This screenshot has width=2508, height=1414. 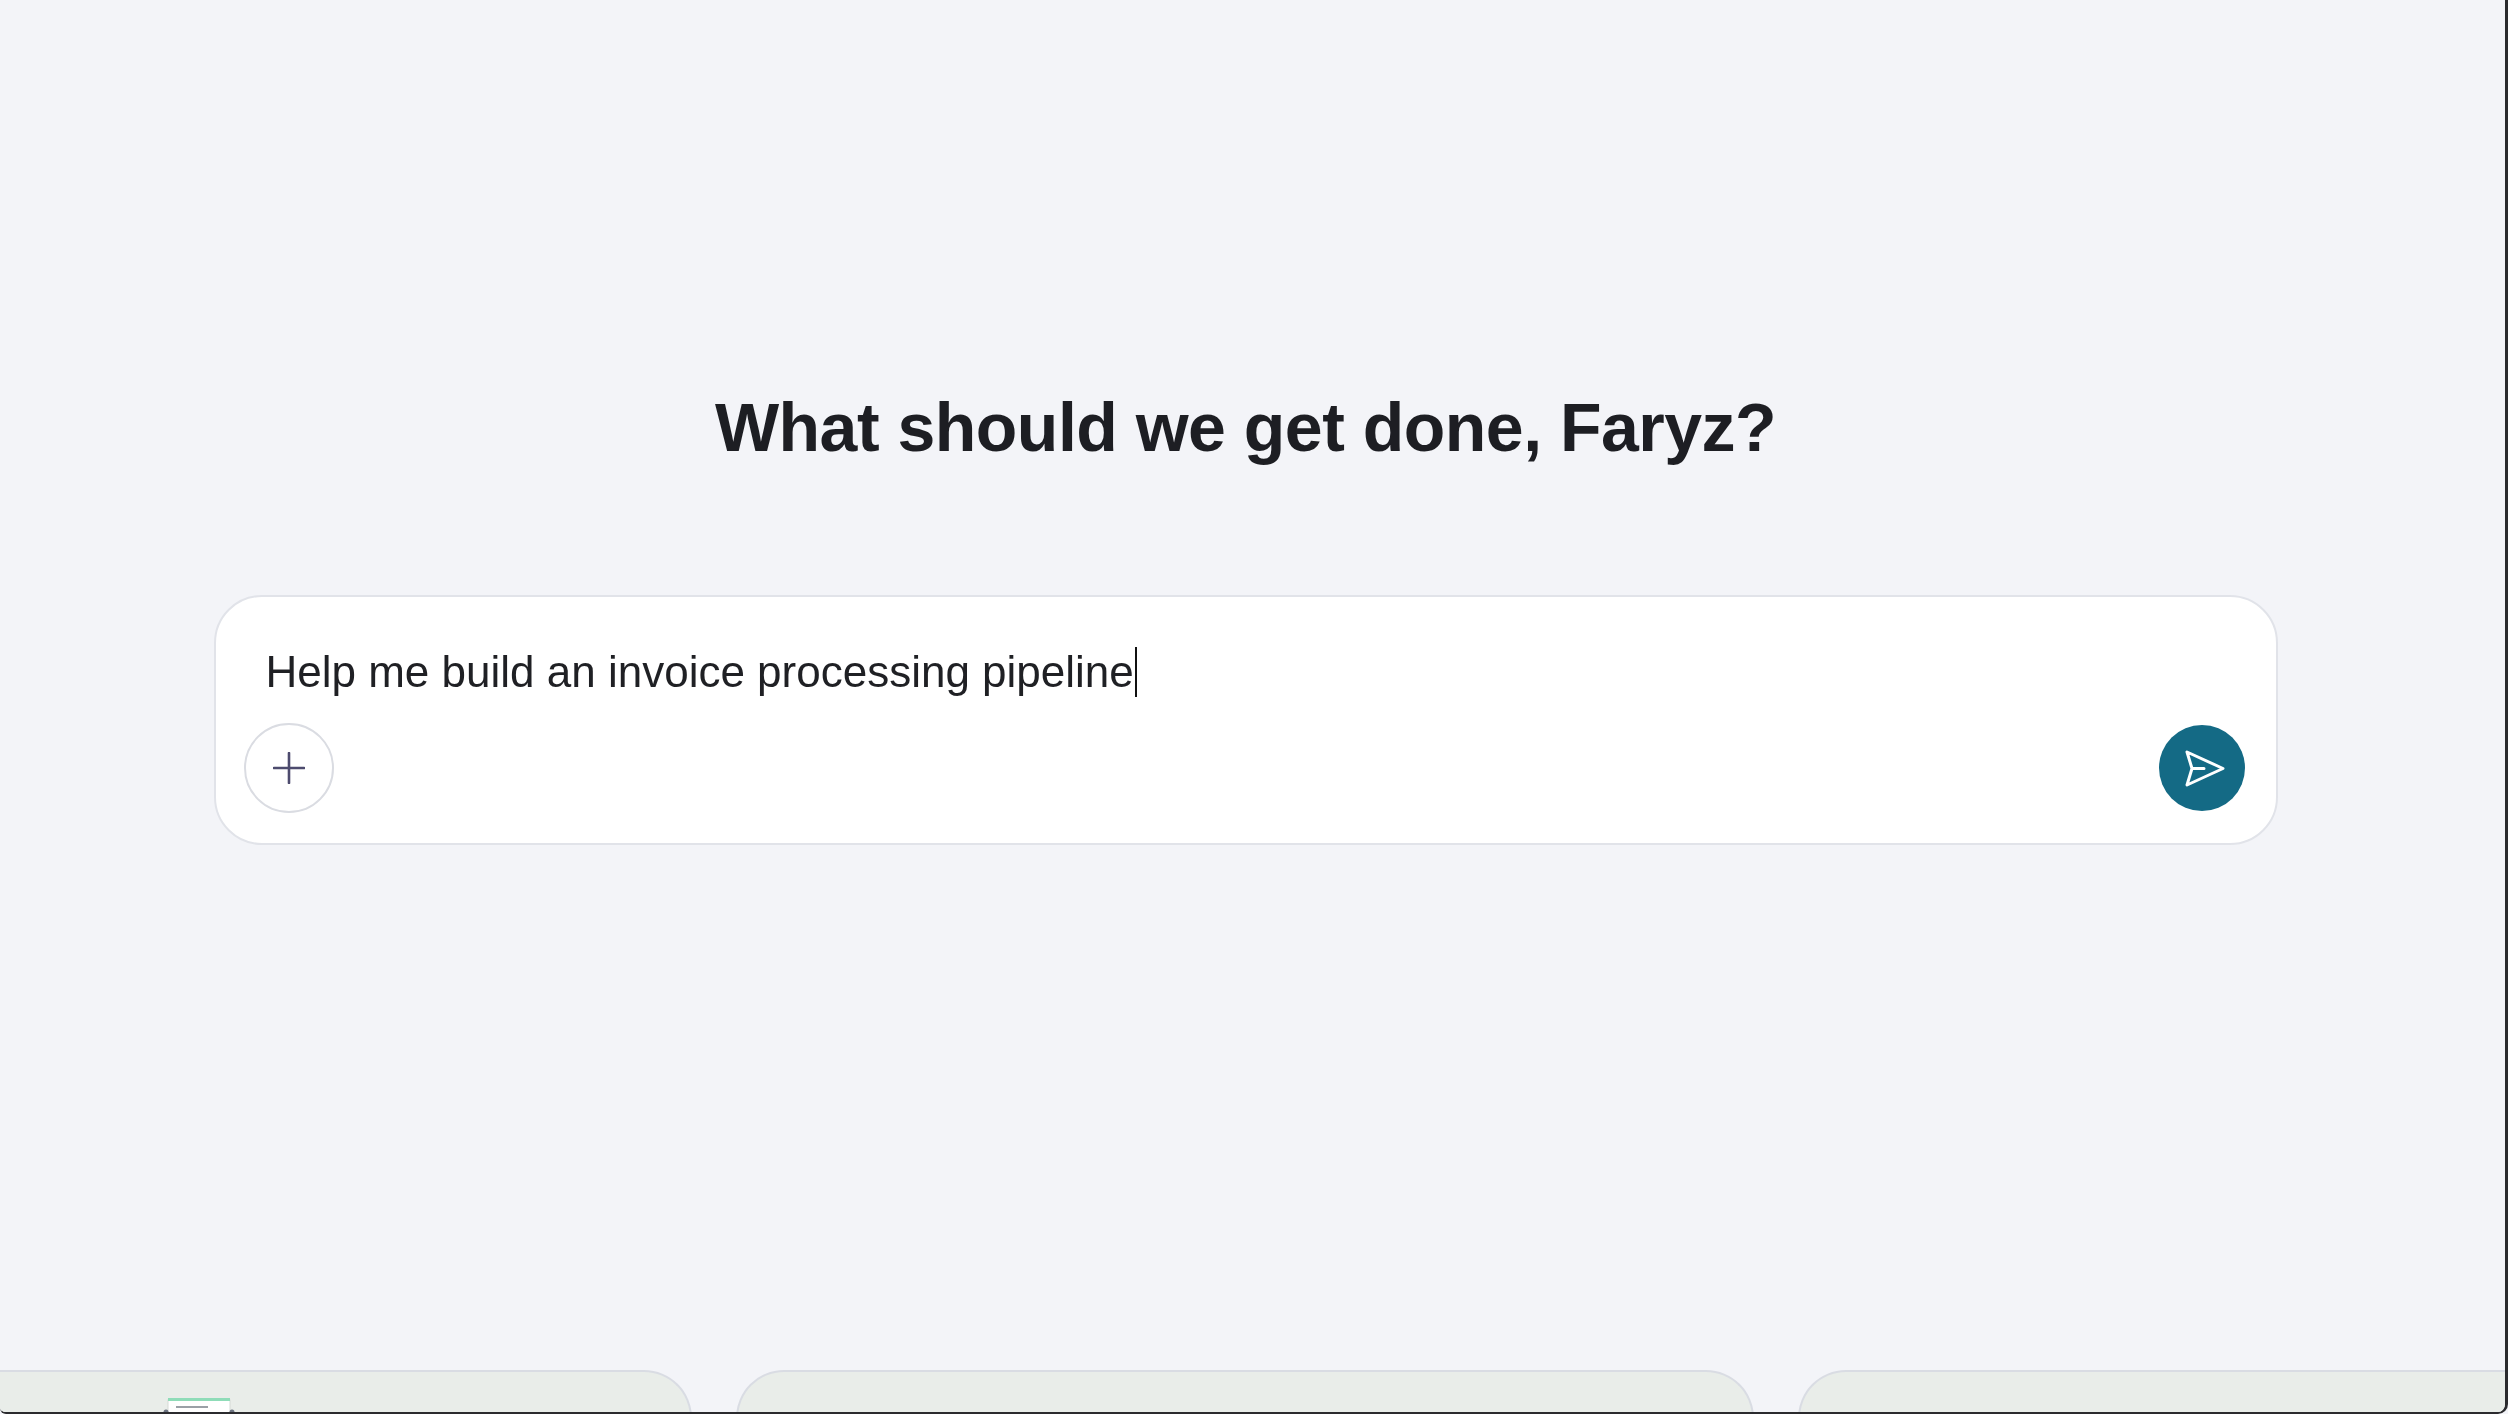 What do you see at coordinates (1245, 427) in the screenshot?
I see `greeting-heading: What should we get done, Faryz?` at bounding box center [1245, 427].